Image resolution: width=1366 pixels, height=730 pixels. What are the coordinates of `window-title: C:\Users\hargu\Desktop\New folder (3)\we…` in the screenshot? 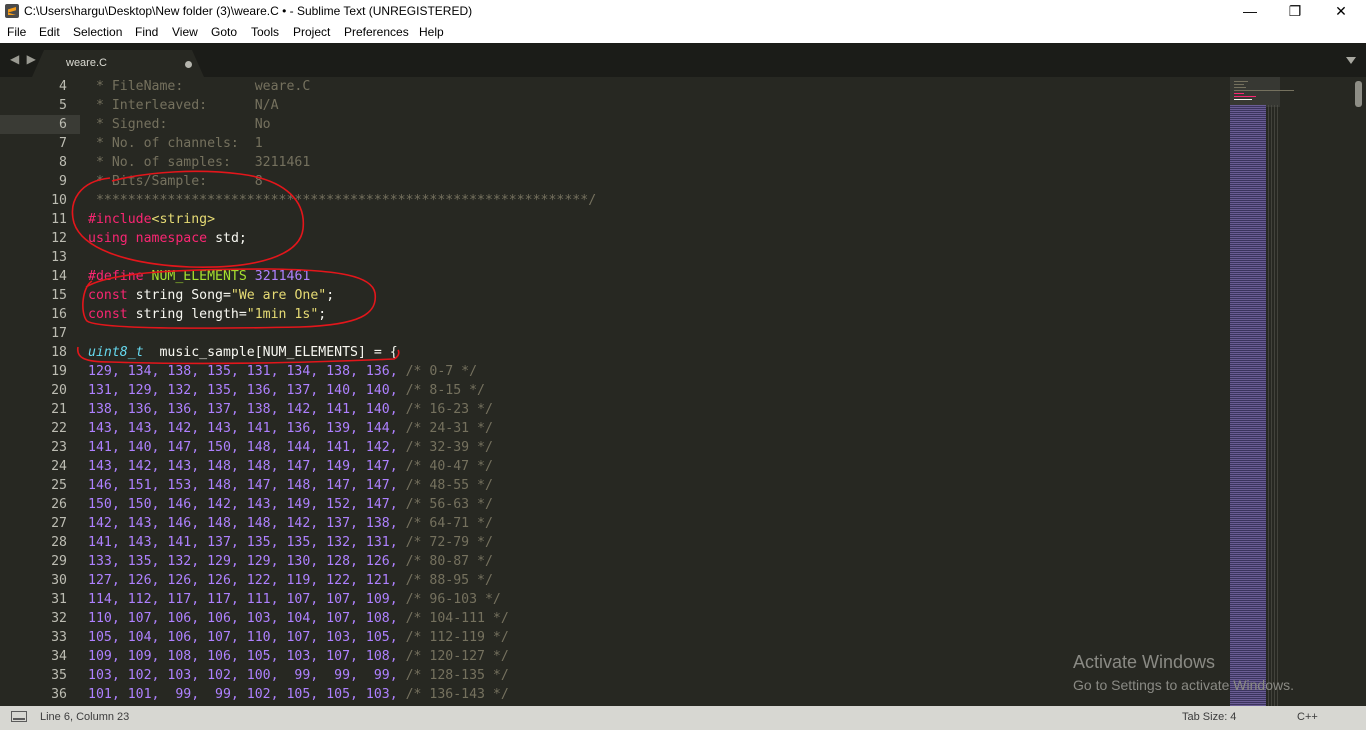 It's located at (248, 11).